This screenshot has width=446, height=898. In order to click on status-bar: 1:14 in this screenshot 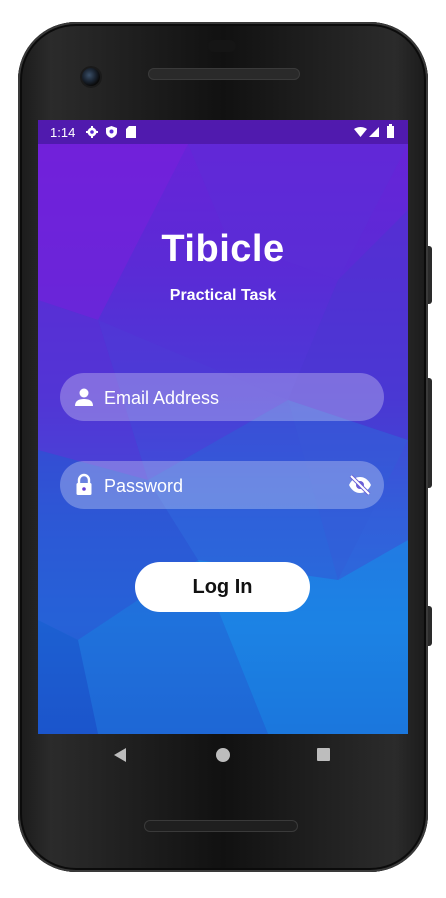, I will do `click(223, 132)`.